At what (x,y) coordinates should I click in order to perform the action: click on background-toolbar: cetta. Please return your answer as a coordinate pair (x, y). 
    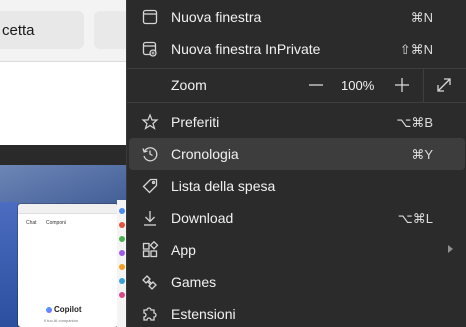
    Looking at the image, I should click on (65, 31).